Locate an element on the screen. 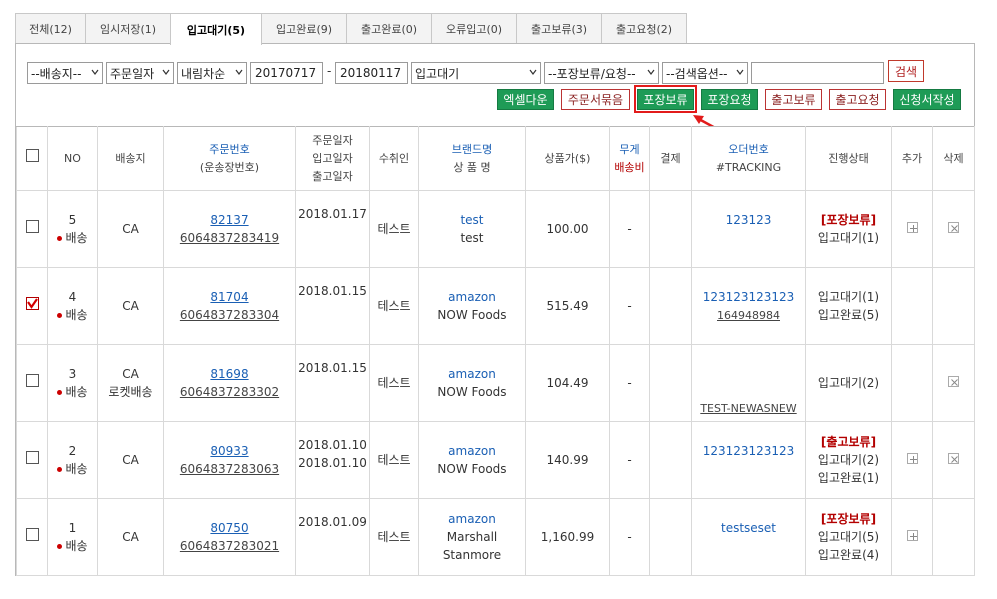  header-destination: 배송지 is located at coordinates (130, 158).